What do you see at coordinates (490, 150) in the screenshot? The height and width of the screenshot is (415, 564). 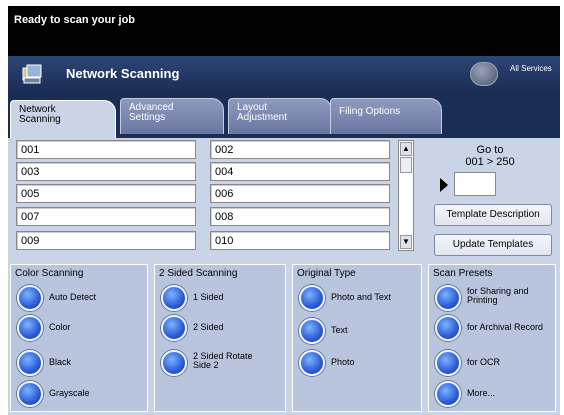 I see `goto-title: Go to` at bounding box center [490, 150].